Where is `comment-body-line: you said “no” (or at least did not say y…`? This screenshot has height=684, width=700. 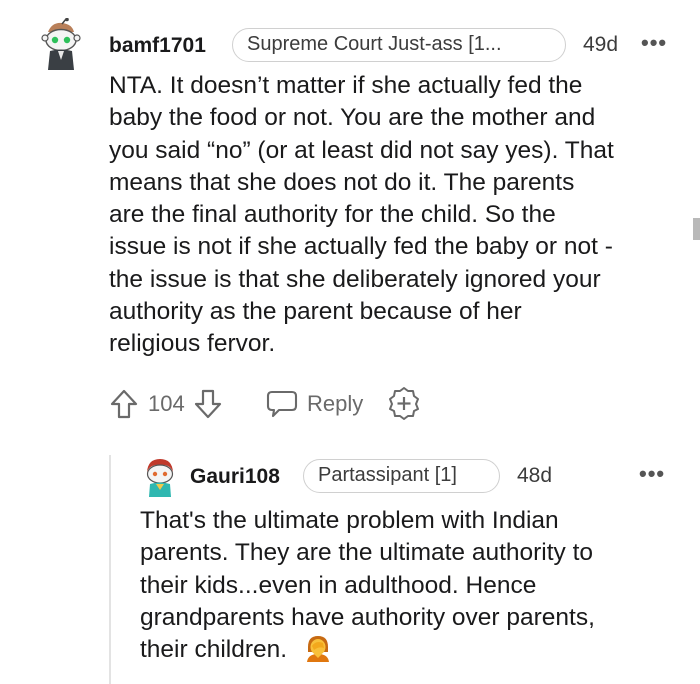 comment-body-line: you said “no” (or at least did not say y… is located at coordinates (361, 150).